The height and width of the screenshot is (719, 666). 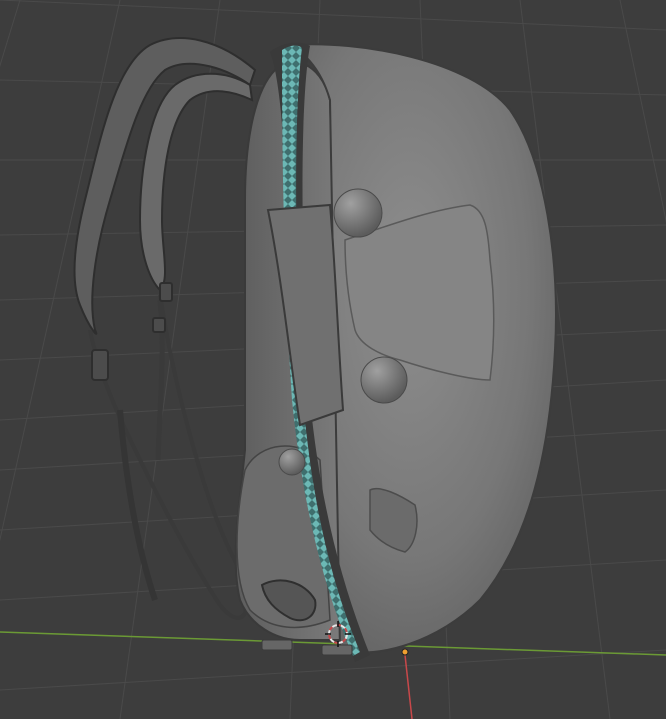 I want to click on y-axis-line, so click(x=408, y=686).